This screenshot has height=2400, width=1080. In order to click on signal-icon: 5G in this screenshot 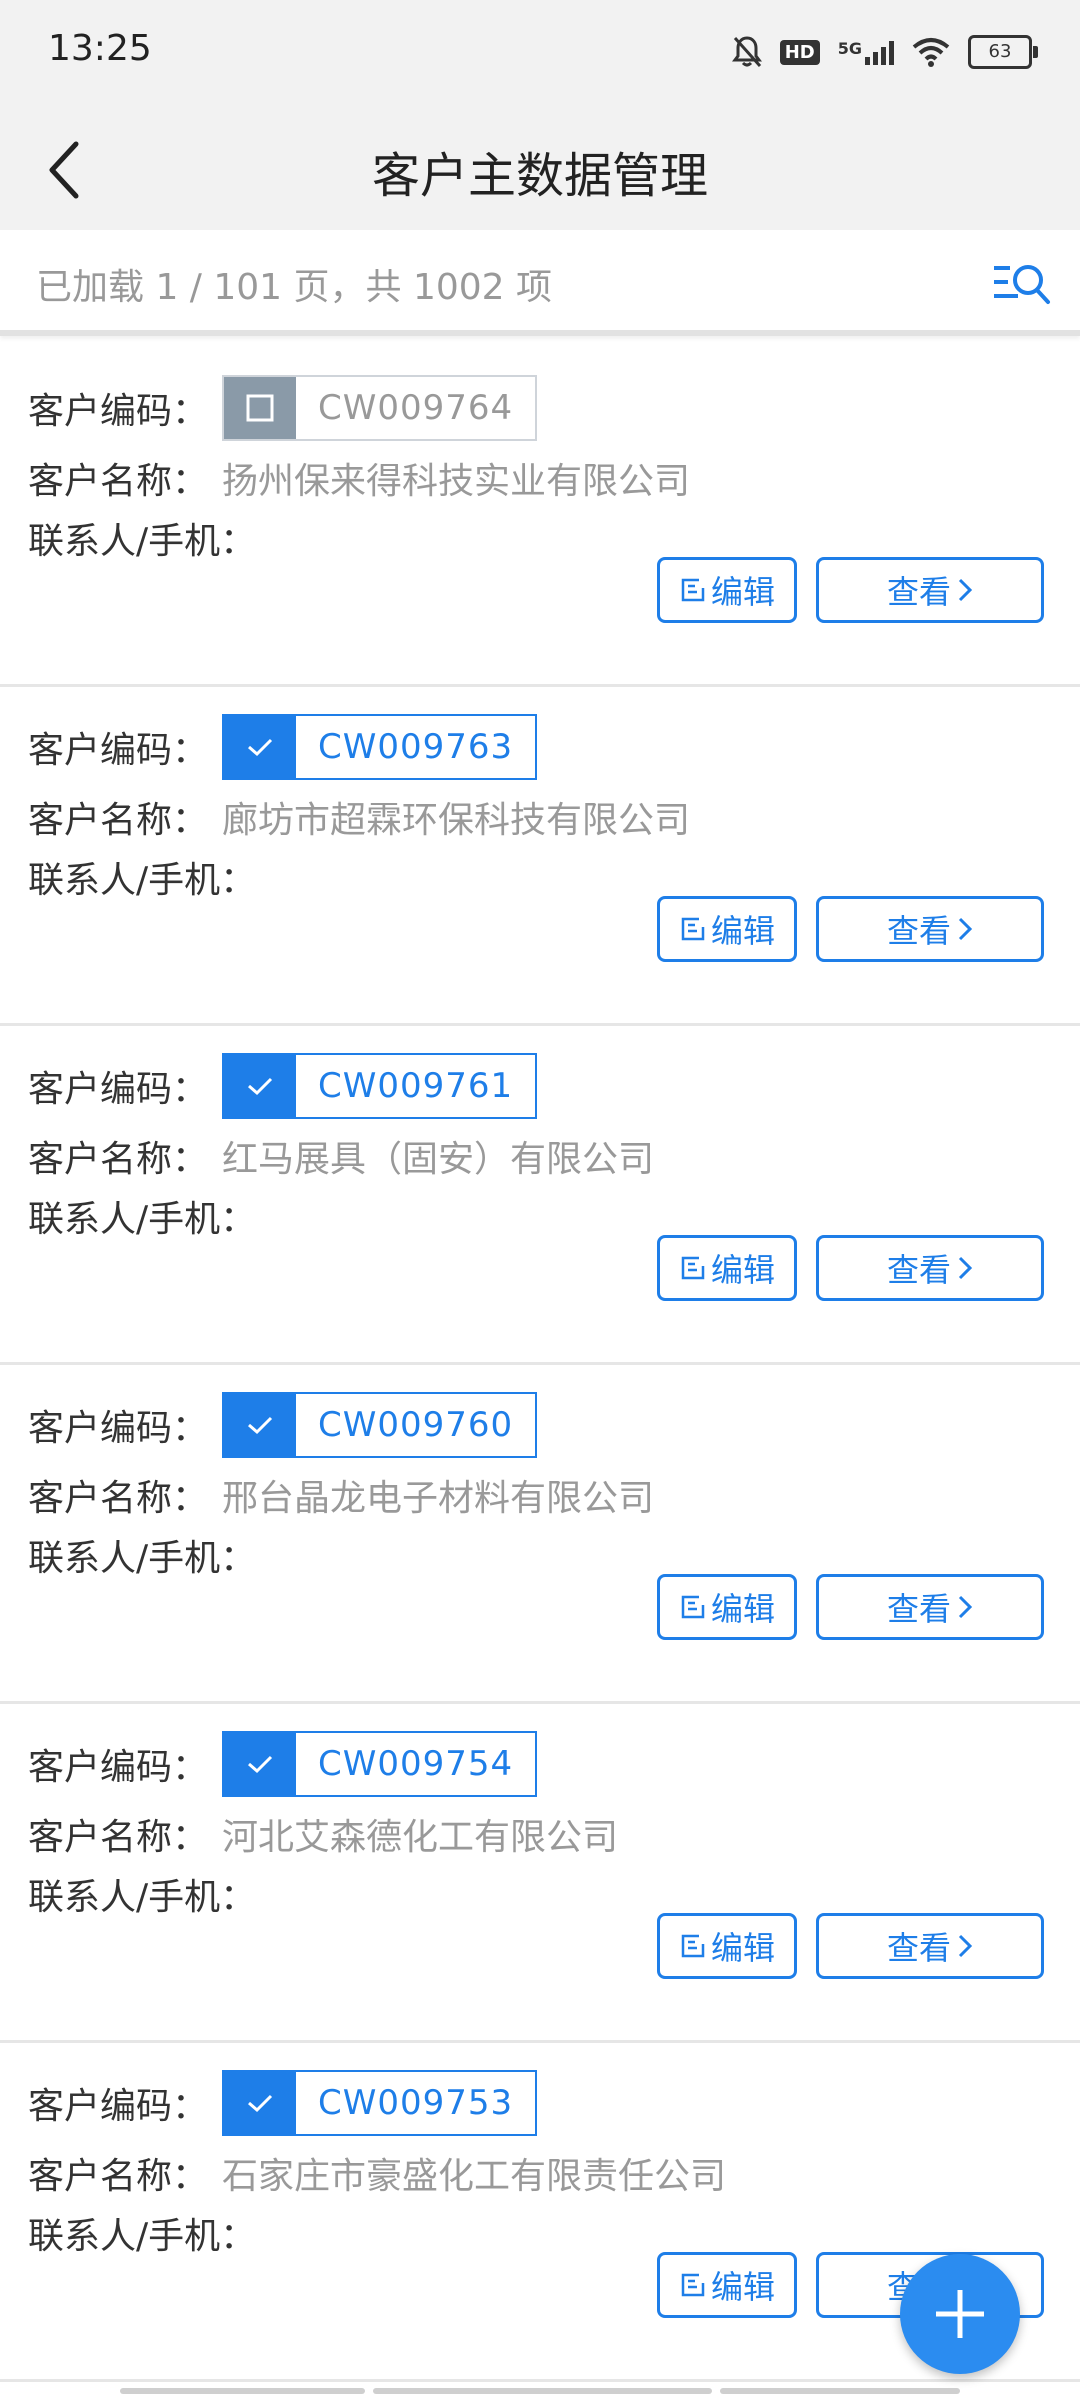, I will do `click(866, 52)`.